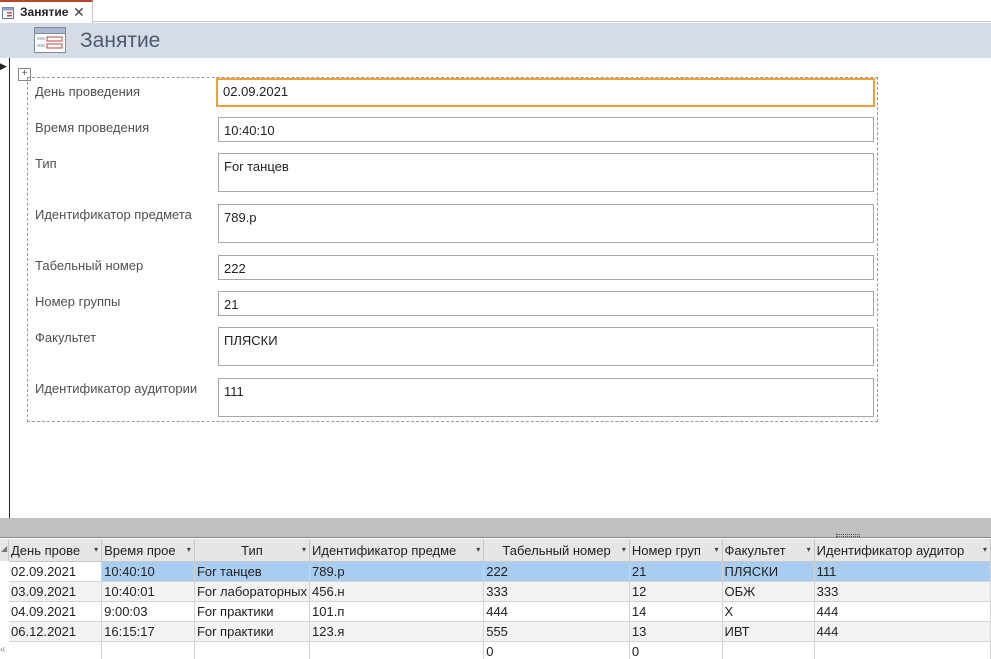 The height and width of the screenshot is (659, 991). Describe the element at coordinates (252, 591) in the screenshot. I see `table-cell: For лабораторных` at that location.